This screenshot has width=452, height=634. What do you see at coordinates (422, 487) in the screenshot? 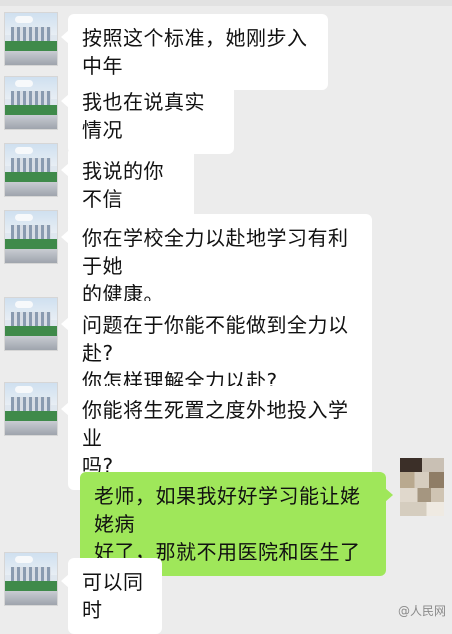
I see `my-avatar` at bounding box center [422, 487].